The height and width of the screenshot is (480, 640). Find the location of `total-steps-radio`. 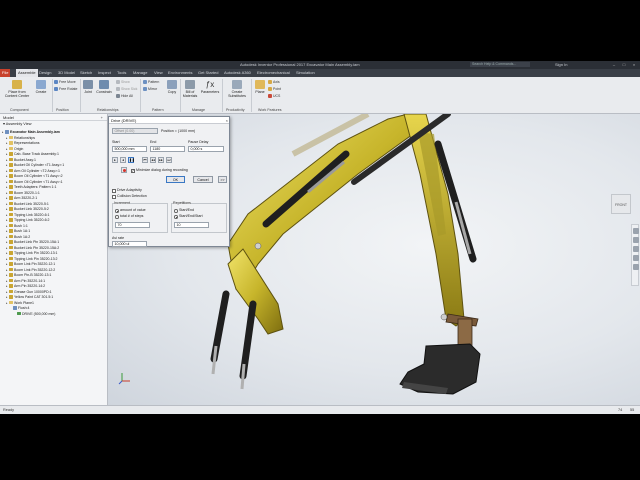

total-steps-radio is located at coordinates (117, 217).